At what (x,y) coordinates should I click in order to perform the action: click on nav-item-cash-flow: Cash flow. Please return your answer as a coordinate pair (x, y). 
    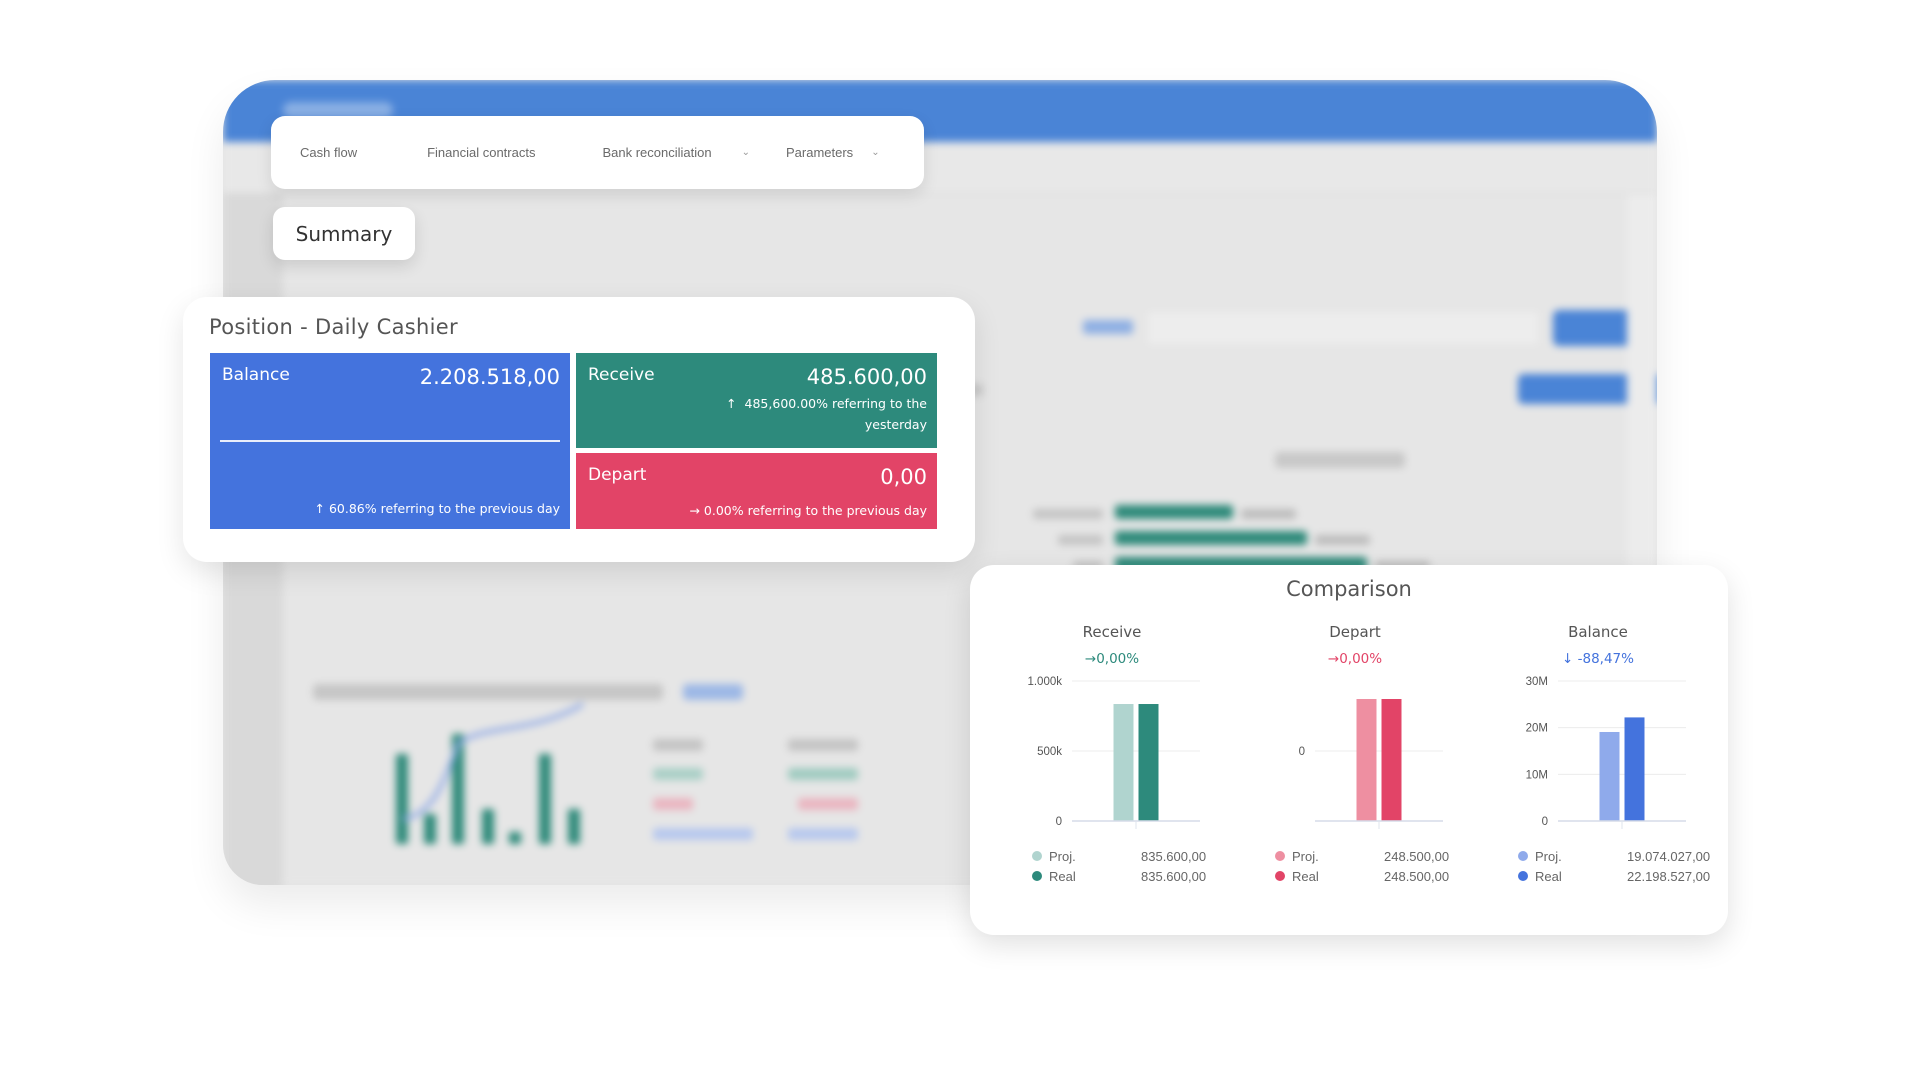
    Looking at the image, I should click on (328, 152).